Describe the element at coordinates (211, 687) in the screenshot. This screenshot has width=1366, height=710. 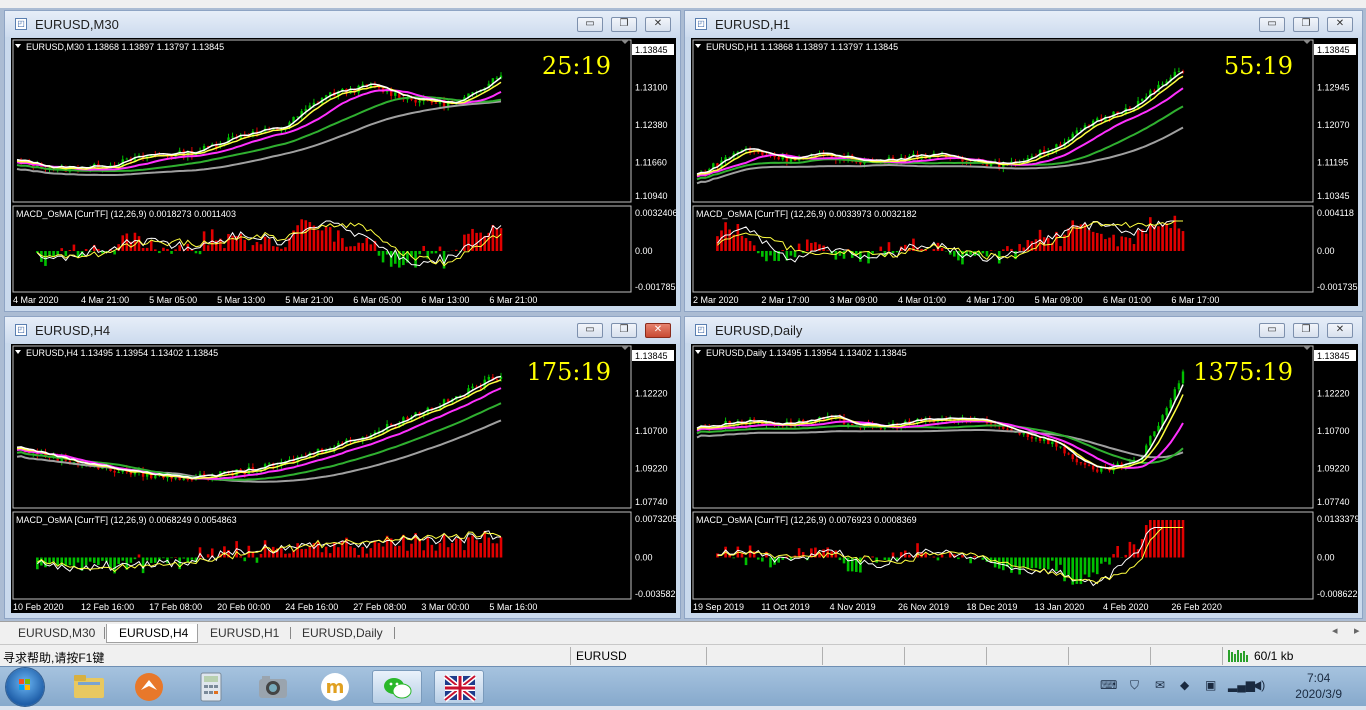
I see `taskbar-calculator-button` at that location.